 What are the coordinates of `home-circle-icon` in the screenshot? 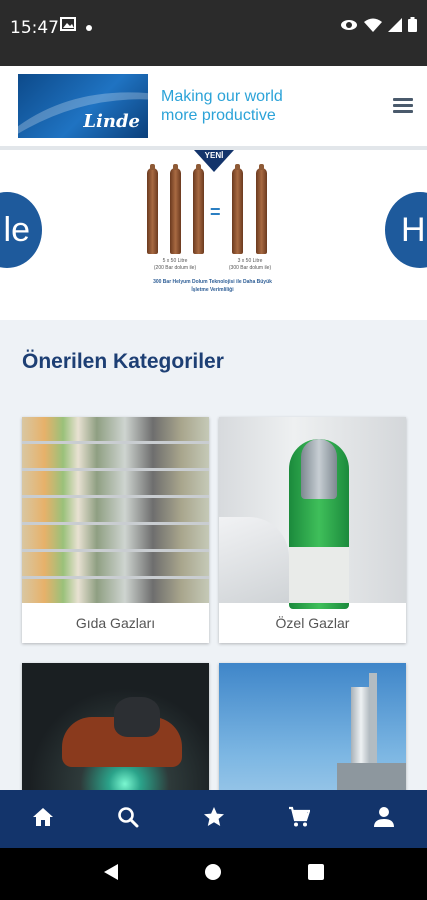 It's located at (213, 874).